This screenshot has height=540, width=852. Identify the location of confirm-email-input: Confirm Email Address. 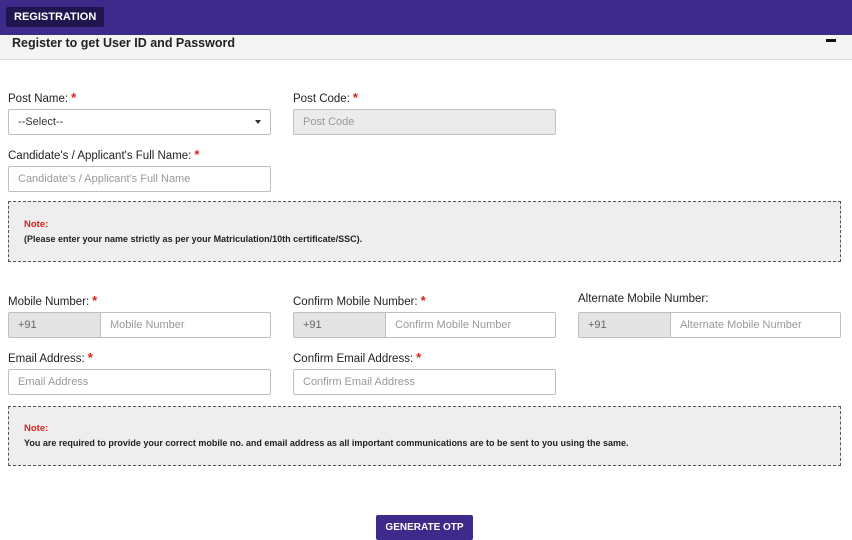
(424, 382).